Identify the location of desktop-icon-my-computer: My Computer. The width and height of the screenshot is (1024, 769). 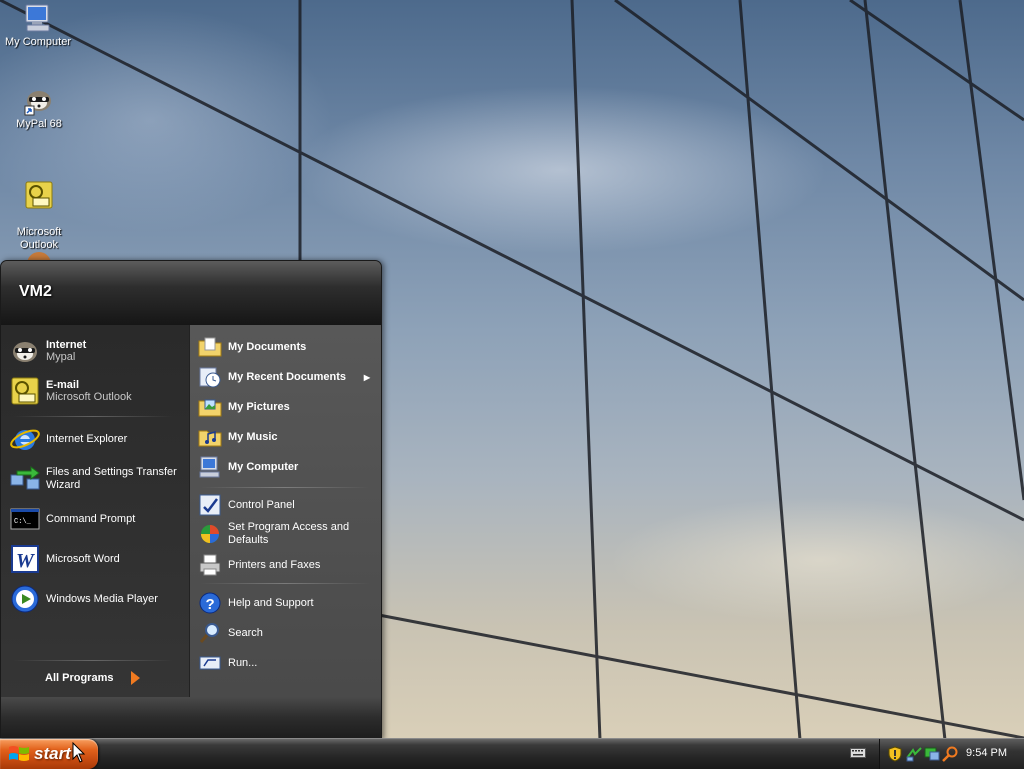
(38, 25).